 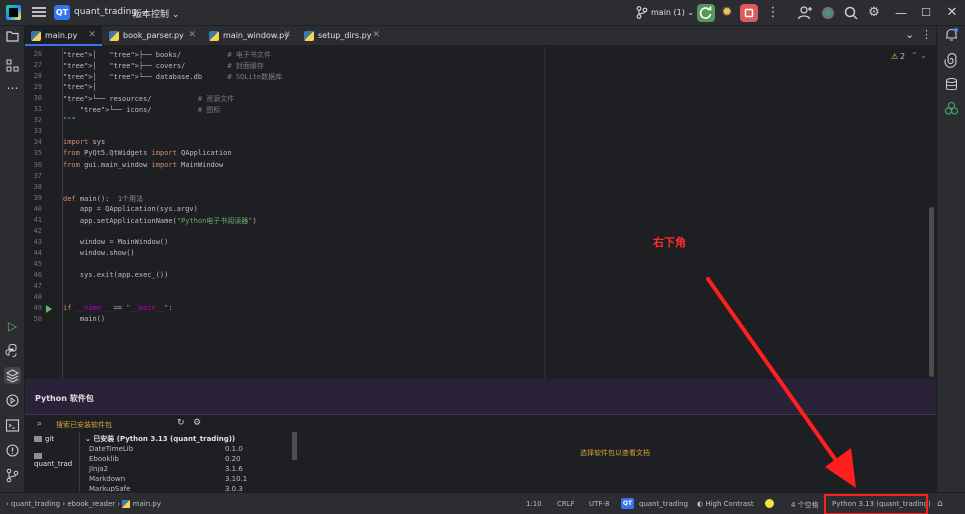 I want to click on run-gutter-icon, so click(x=49, y=309).